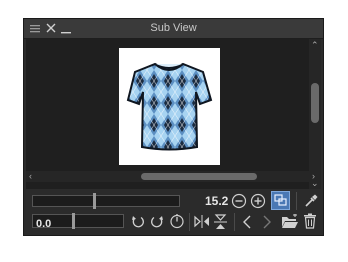  I want to click on image-canvas, so click(169, 106).